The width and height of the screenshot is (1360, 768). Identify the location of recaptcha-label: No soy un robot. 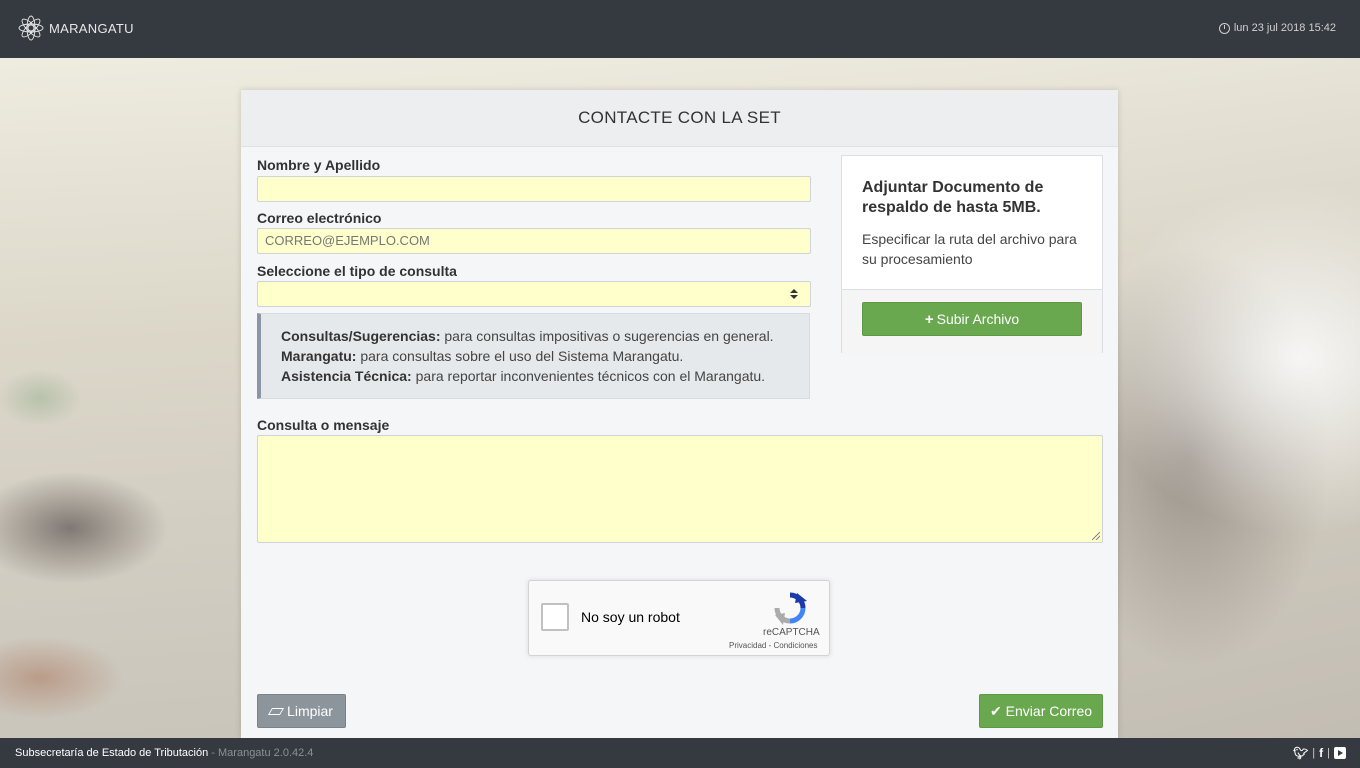
(630, 617).